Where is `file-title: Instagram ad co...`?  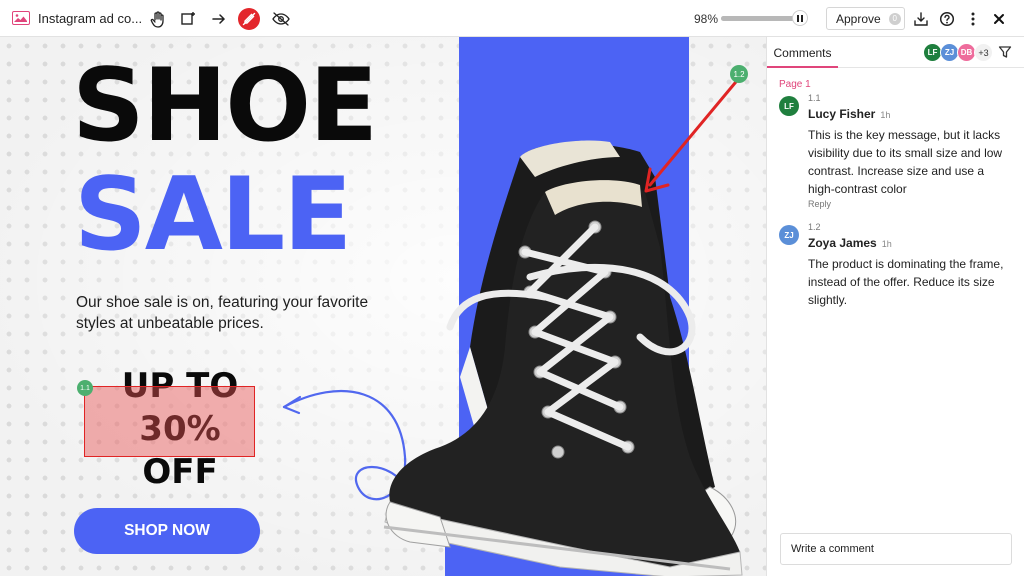
file-title: Instagram ad co... is located at coordinates (90, 18).